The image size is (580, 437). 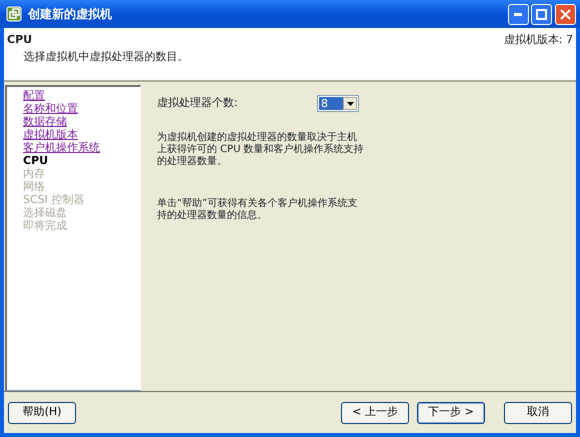 What do you see at coordinates (451, 413) in the screenshot?
I see `next-button: 下一步 >` at bounding box center [451, 413].